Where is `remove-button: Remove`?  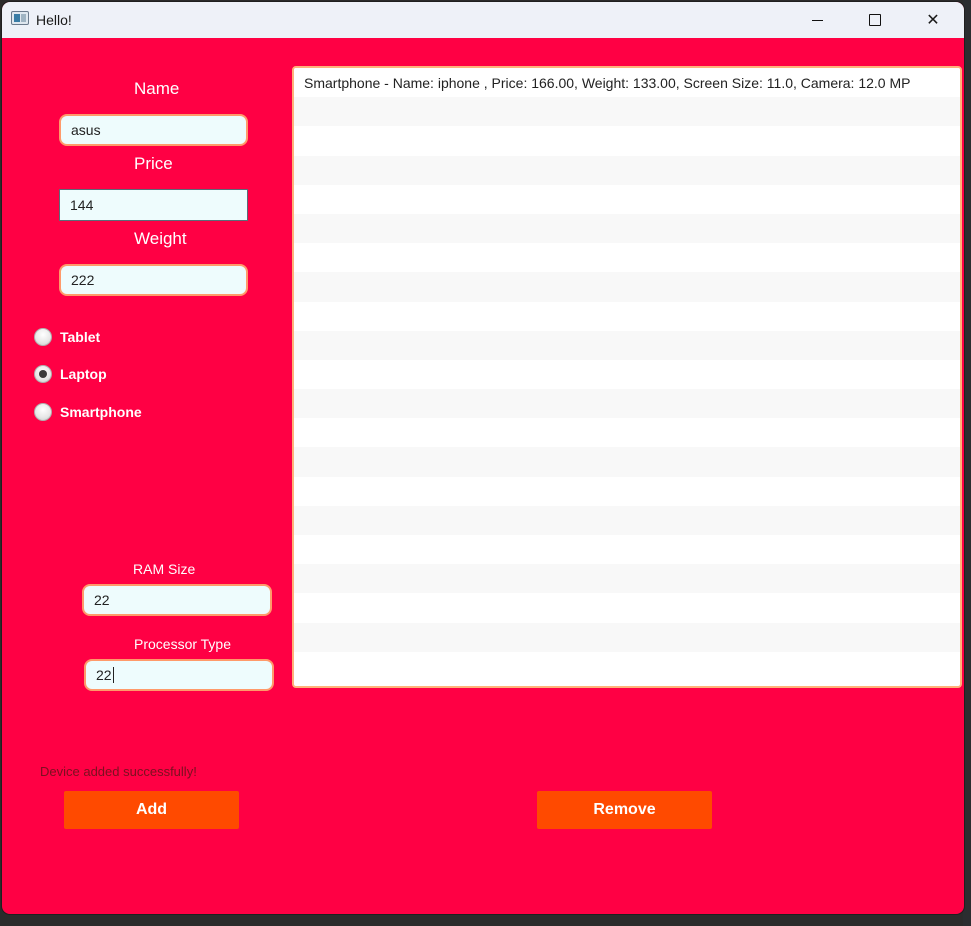
remove-button: Remove is located at coordinates (624, 810).